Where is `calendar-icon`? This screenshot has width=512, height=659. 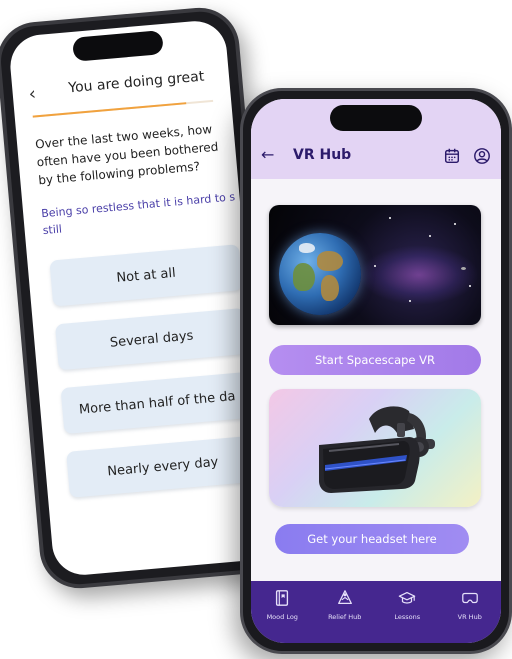 calendar-icon is located at coordinates (452, 156).